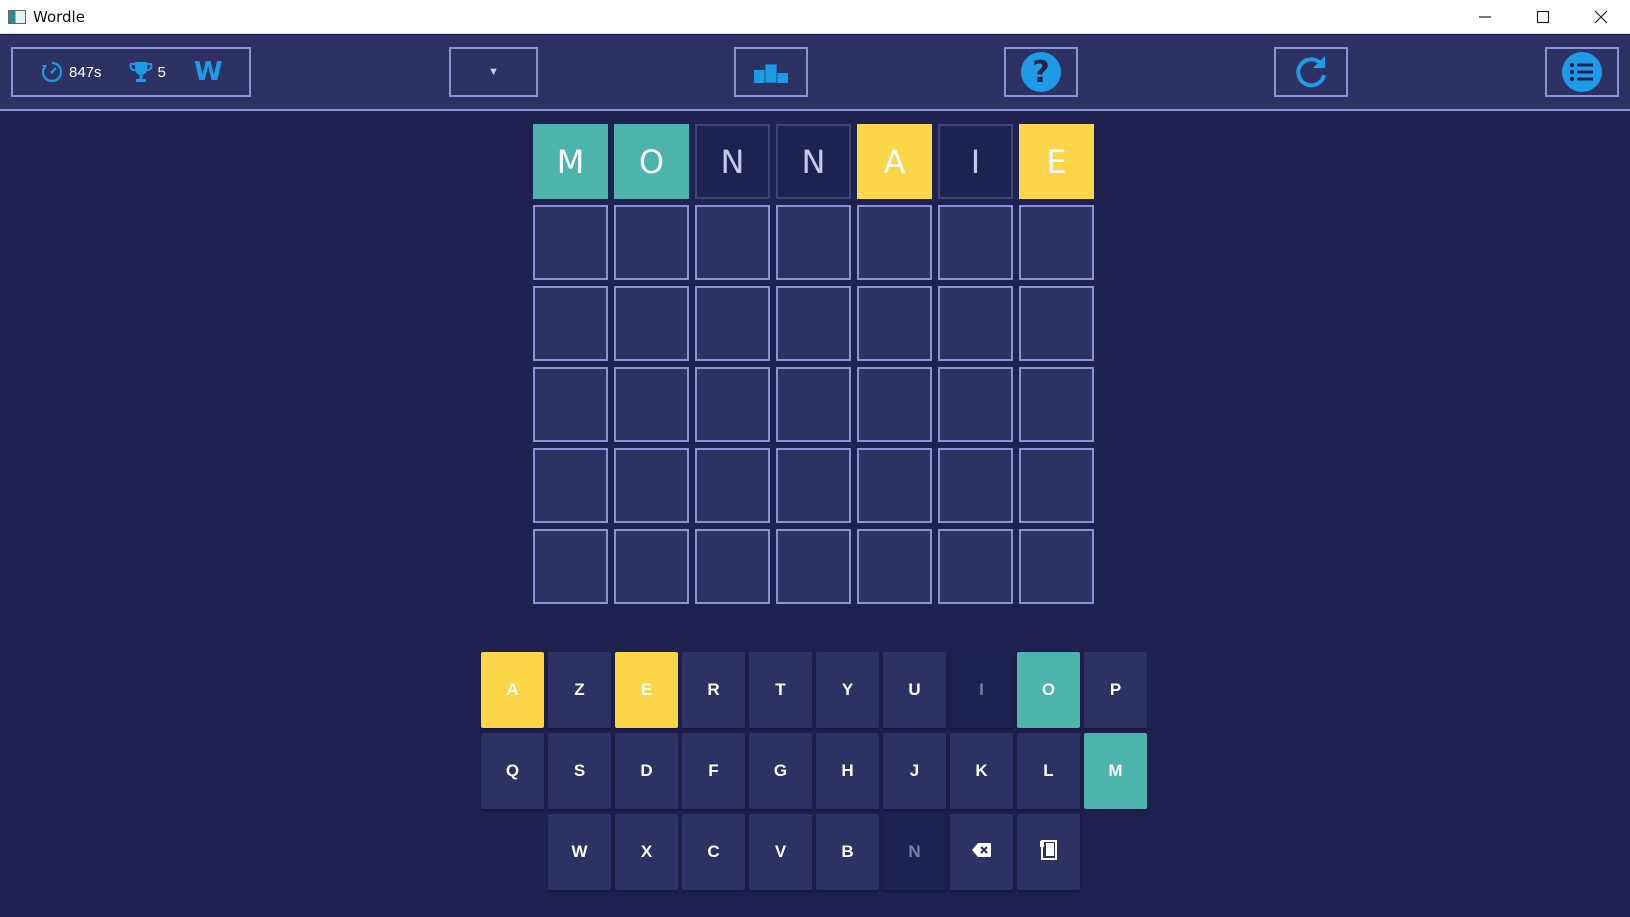 The image size is (1630, 917). I want to click on minimize-button, so click(1485, 17).